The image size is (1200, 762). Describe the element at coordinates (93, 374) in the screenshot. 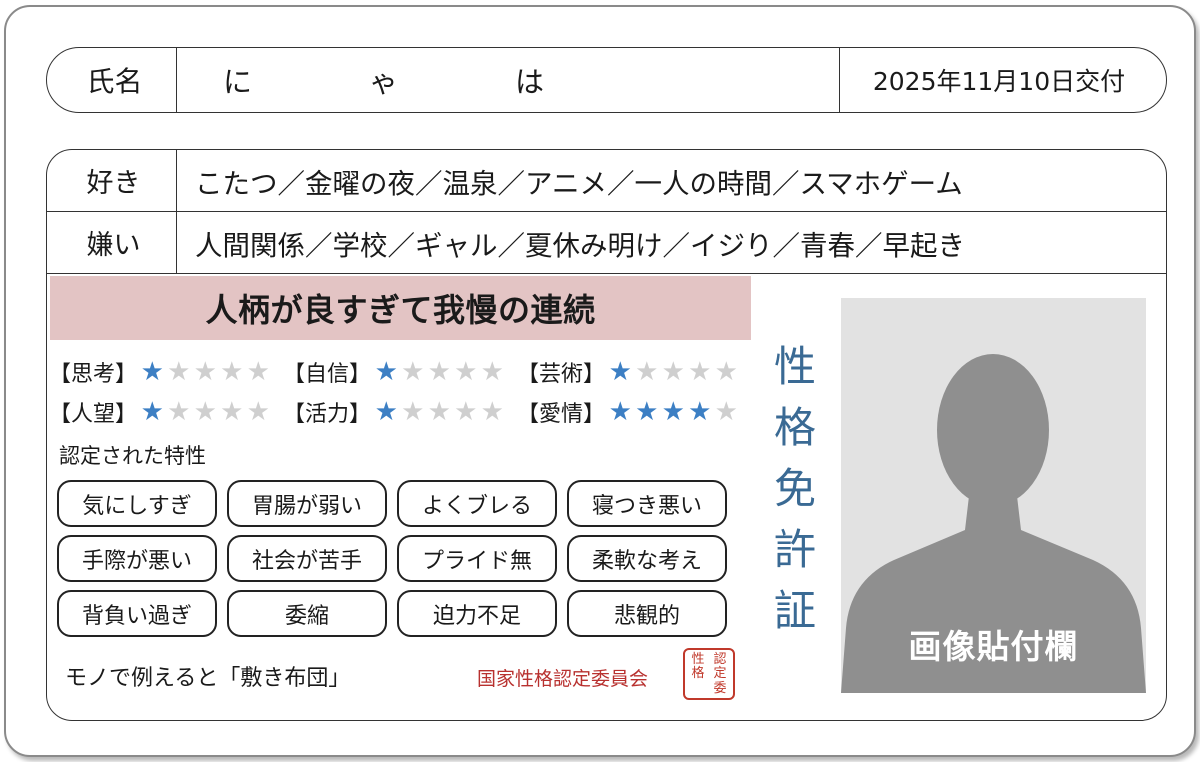

I see `rating-label: 【思考】` at that location.